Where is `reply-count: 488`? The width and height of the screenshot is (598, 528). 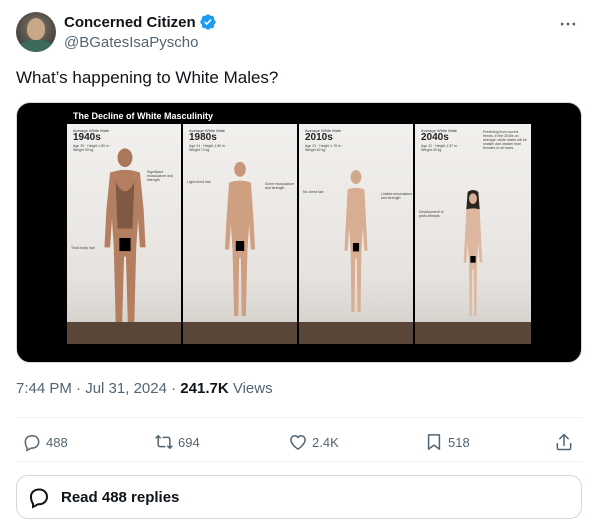 reply-count: 488 is located at coordinates (57, 442).